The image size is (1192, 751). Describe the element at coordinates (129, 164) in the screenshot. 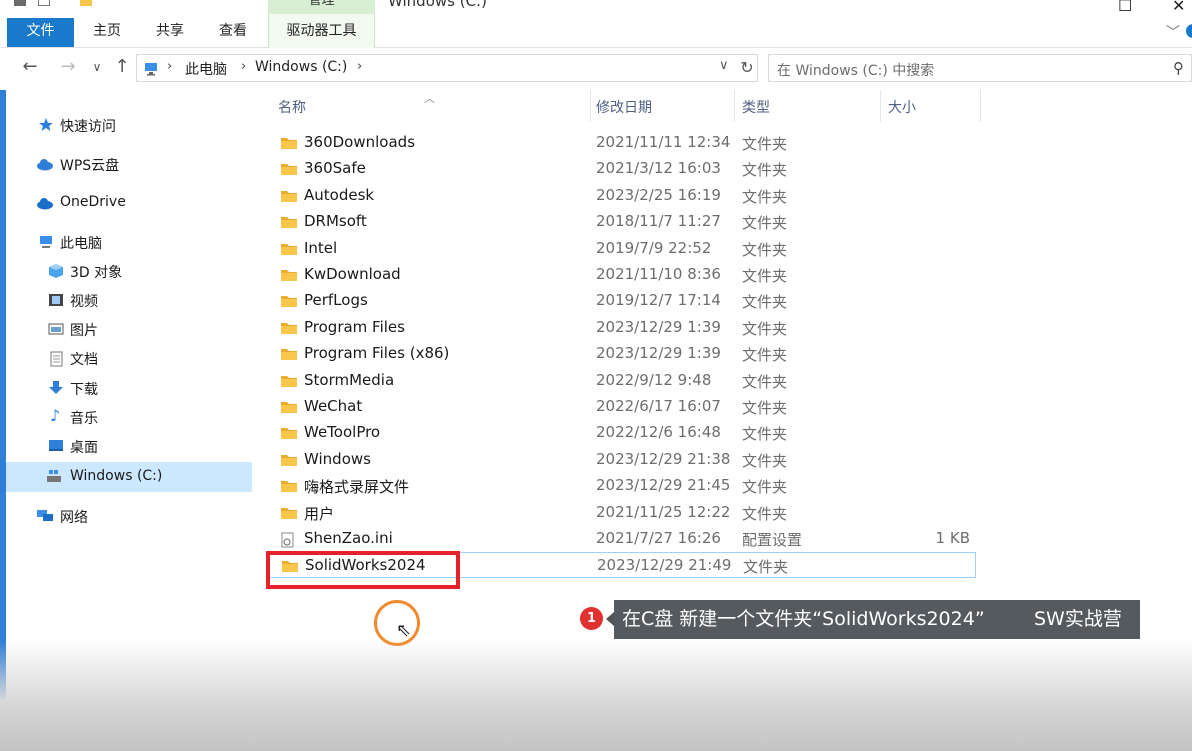

I see `nav-item-wps-cloud: WPS云盘` at that location.